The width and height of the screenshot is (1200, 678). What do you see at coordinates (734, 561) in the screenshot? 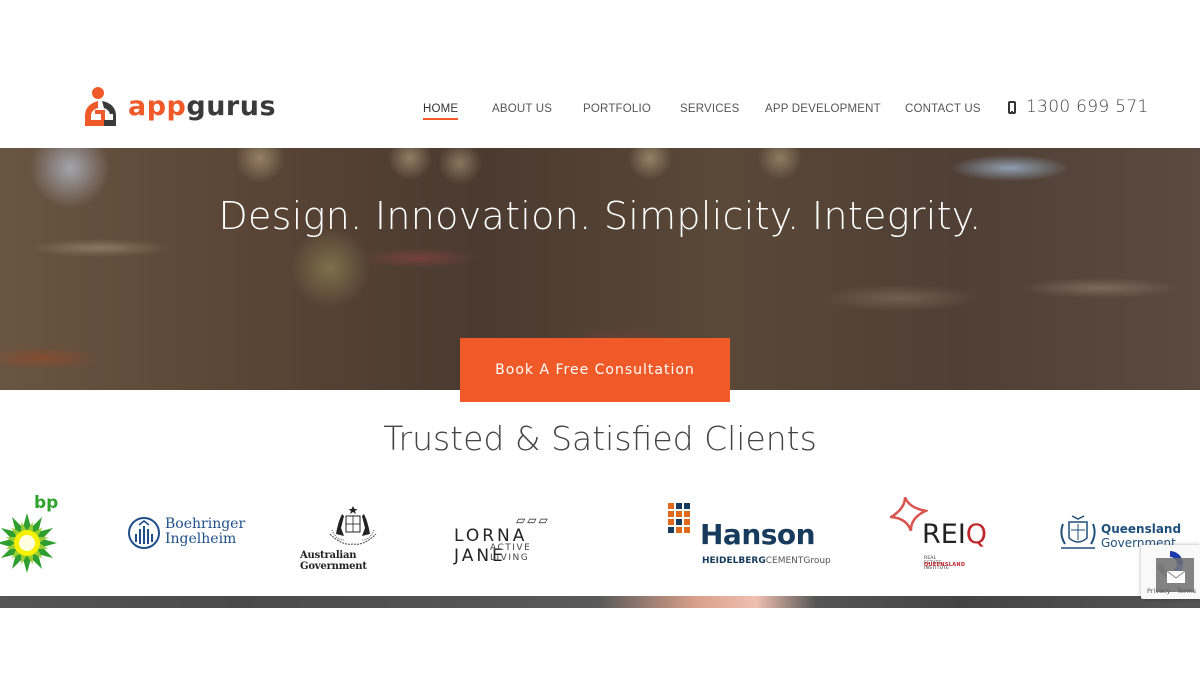
I see `hanson-sub-bold: HEIDELBERG` at bounding box center [734, 561].